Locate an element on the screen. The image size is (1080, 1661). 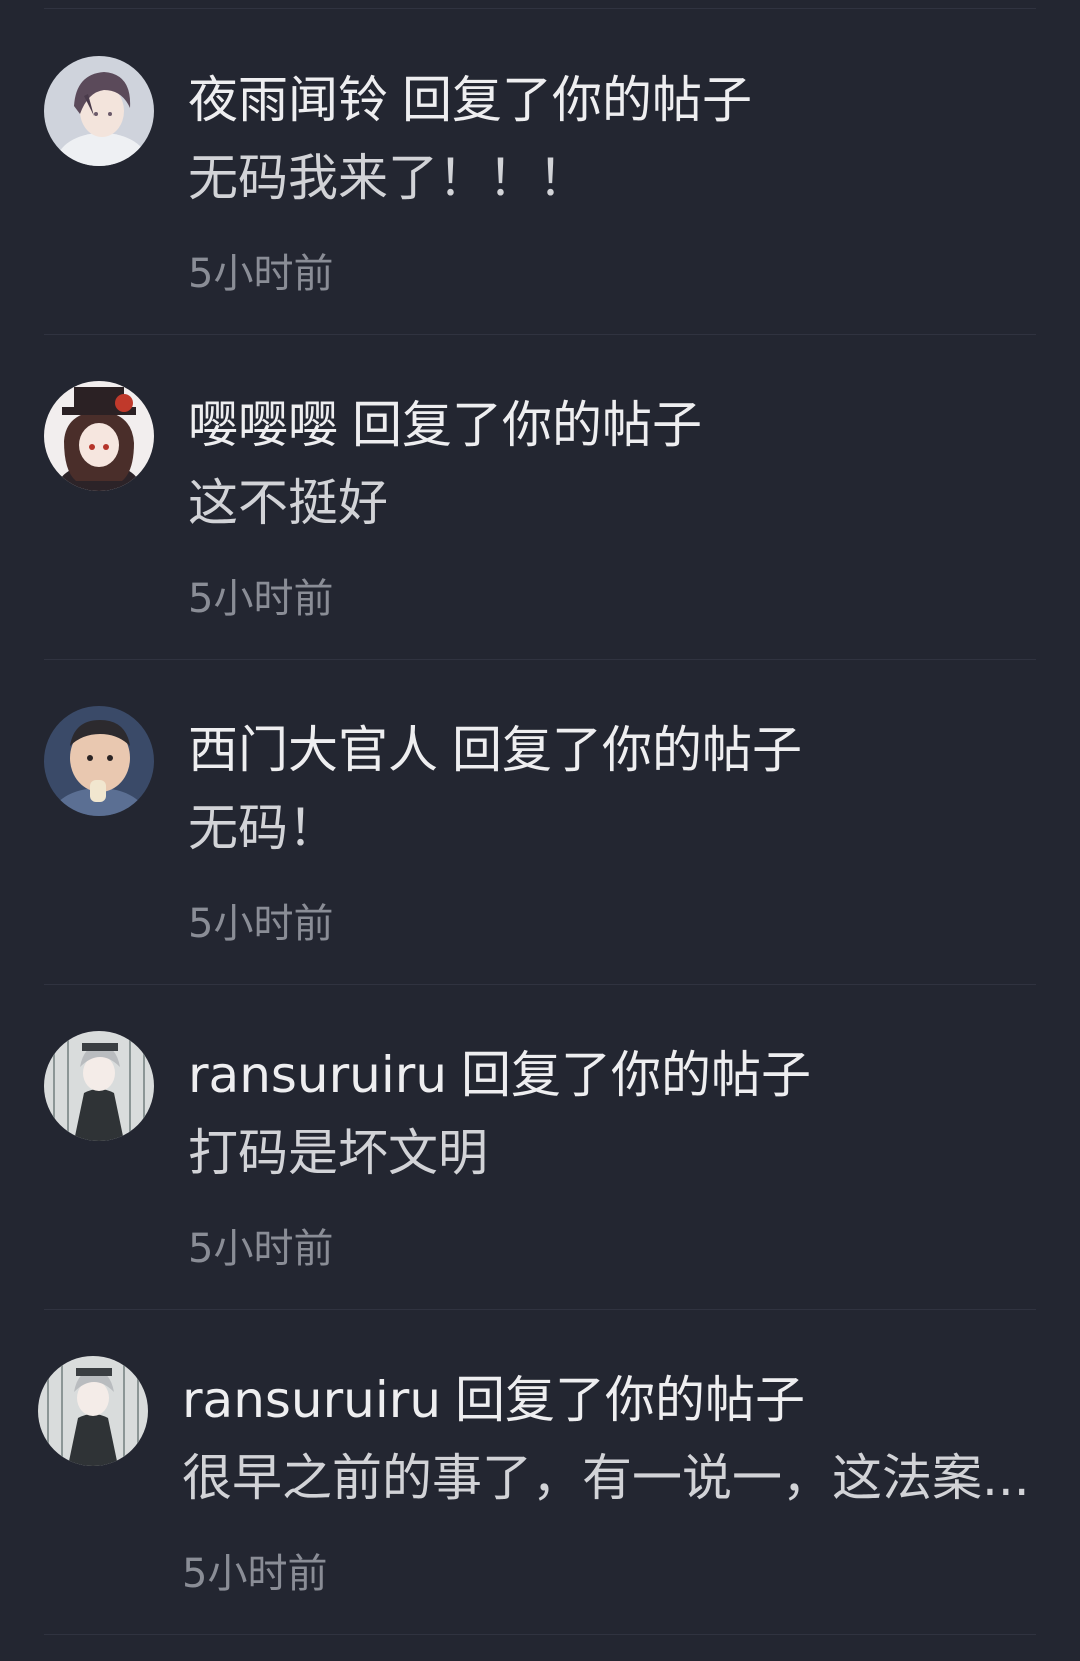
reply-content: 打码是坏文明 is located at coordinates (338, 1153).